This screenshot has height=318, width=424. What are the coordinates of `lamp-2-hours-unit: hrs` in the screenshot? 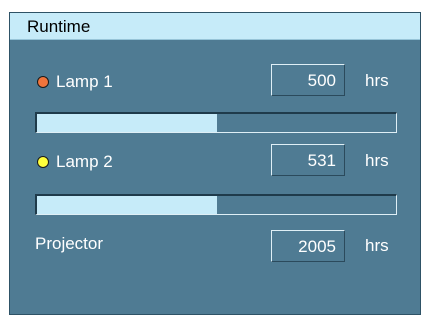 It's located at (377, 160).